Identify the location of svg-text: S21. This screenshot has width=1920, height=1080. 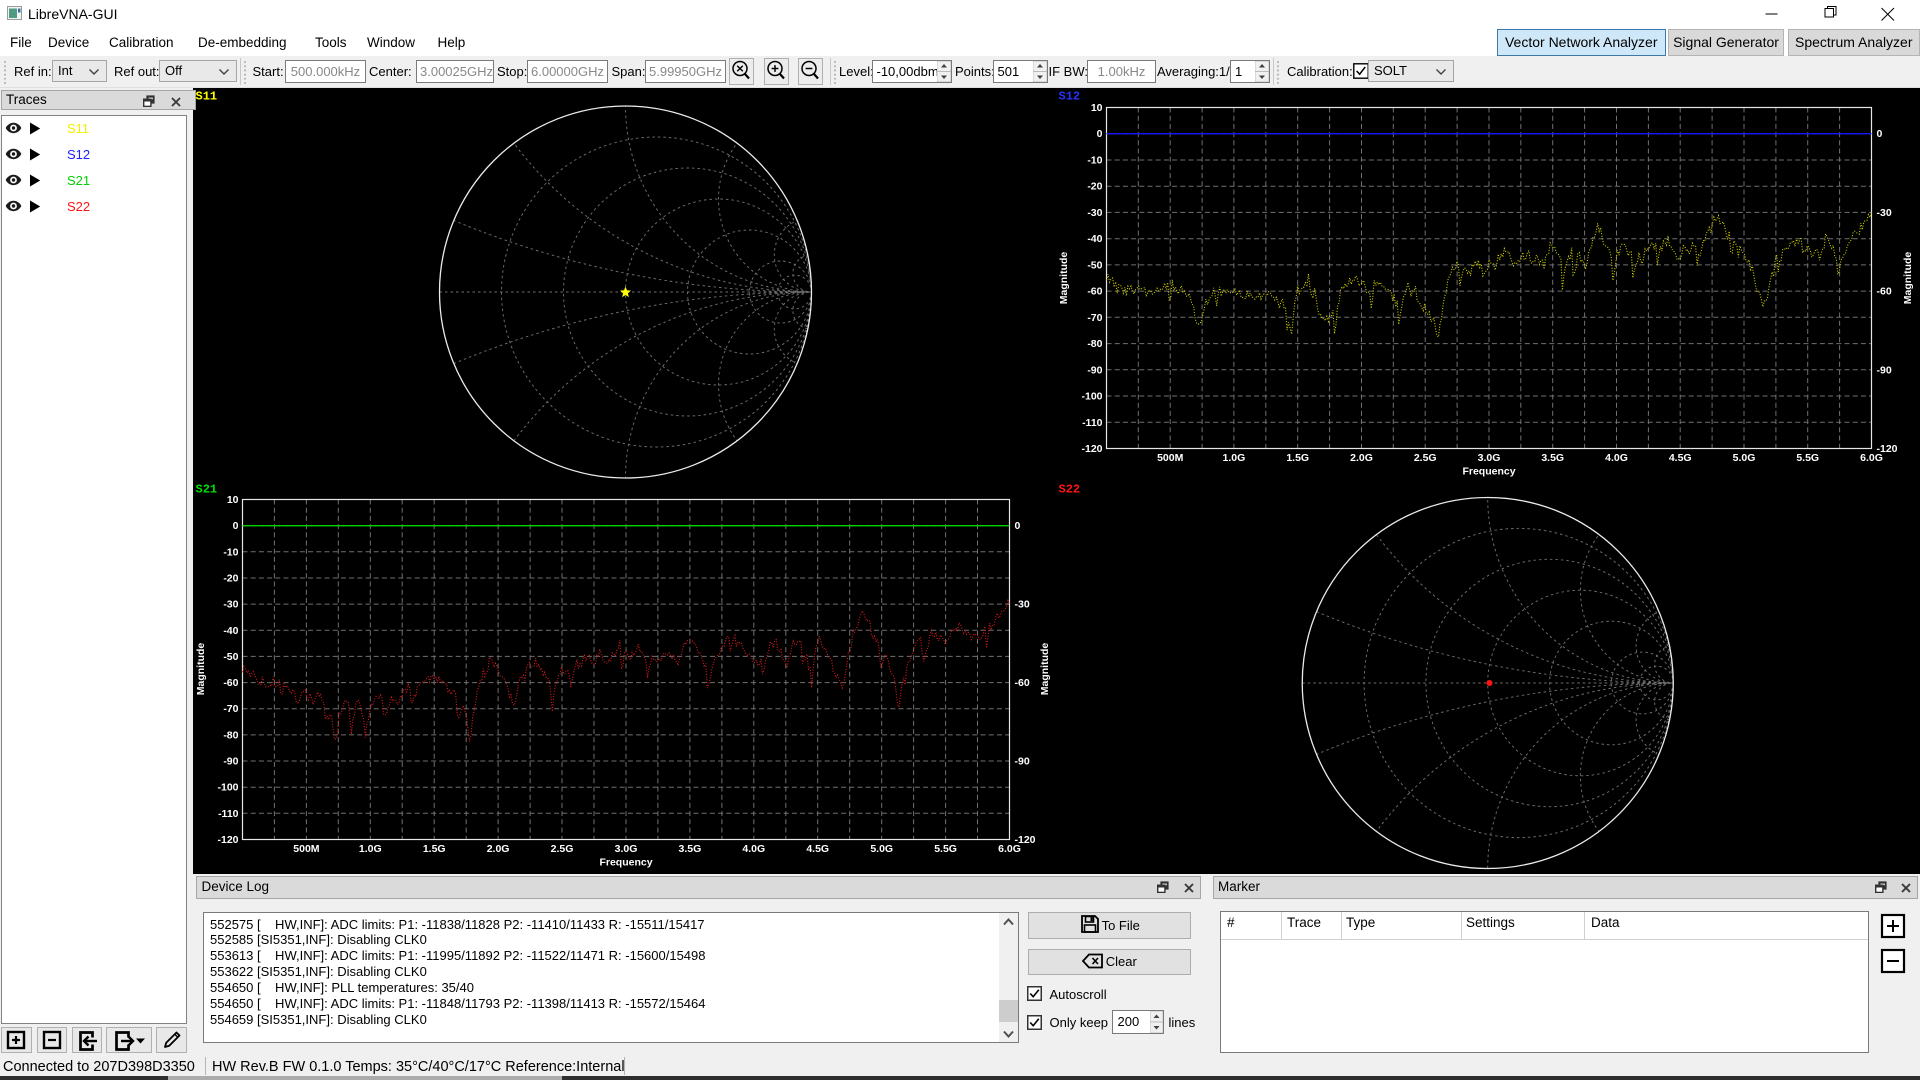
(206, 489).